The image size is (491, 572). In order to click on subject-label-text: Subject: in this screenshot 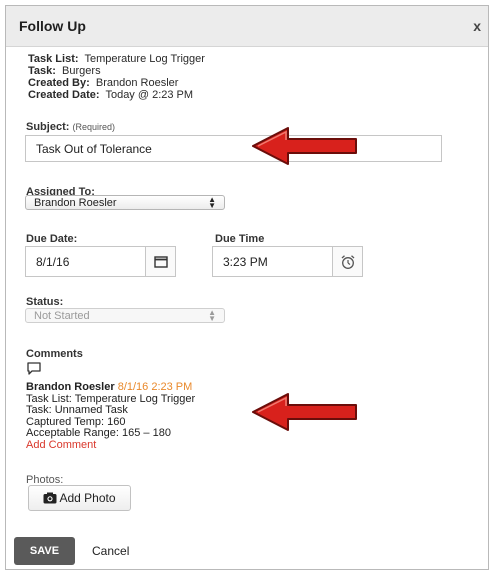, I will do `click(48, 127)`.